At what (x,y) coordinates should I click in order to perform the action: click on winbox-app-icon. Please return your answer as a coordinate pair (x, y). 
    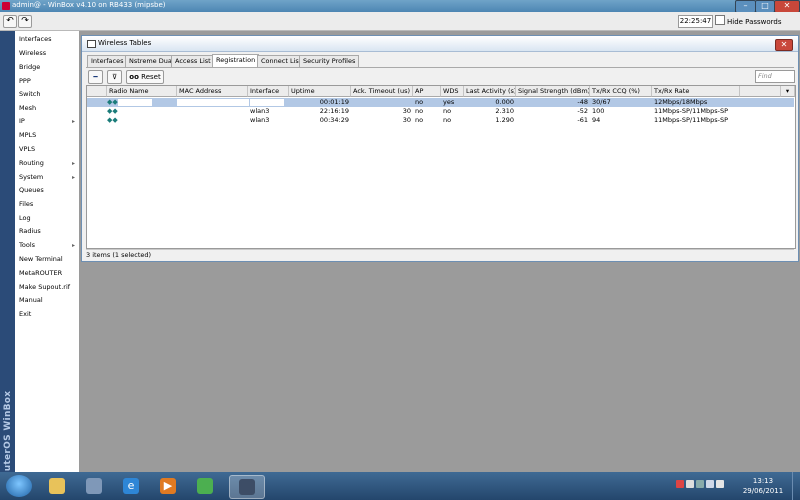
    Looking at the image, I should click on (6, 6).